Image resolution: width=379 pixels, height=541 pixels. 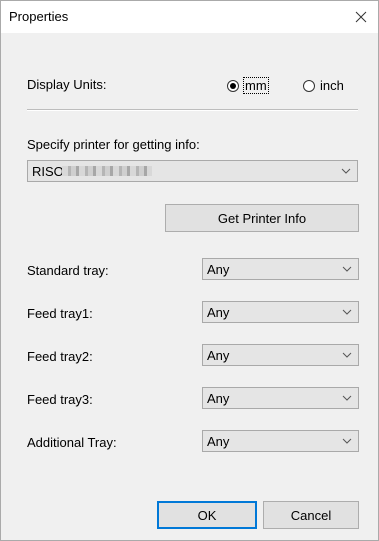 I want to click on window-title: Properties, so click(x=39, y=16).